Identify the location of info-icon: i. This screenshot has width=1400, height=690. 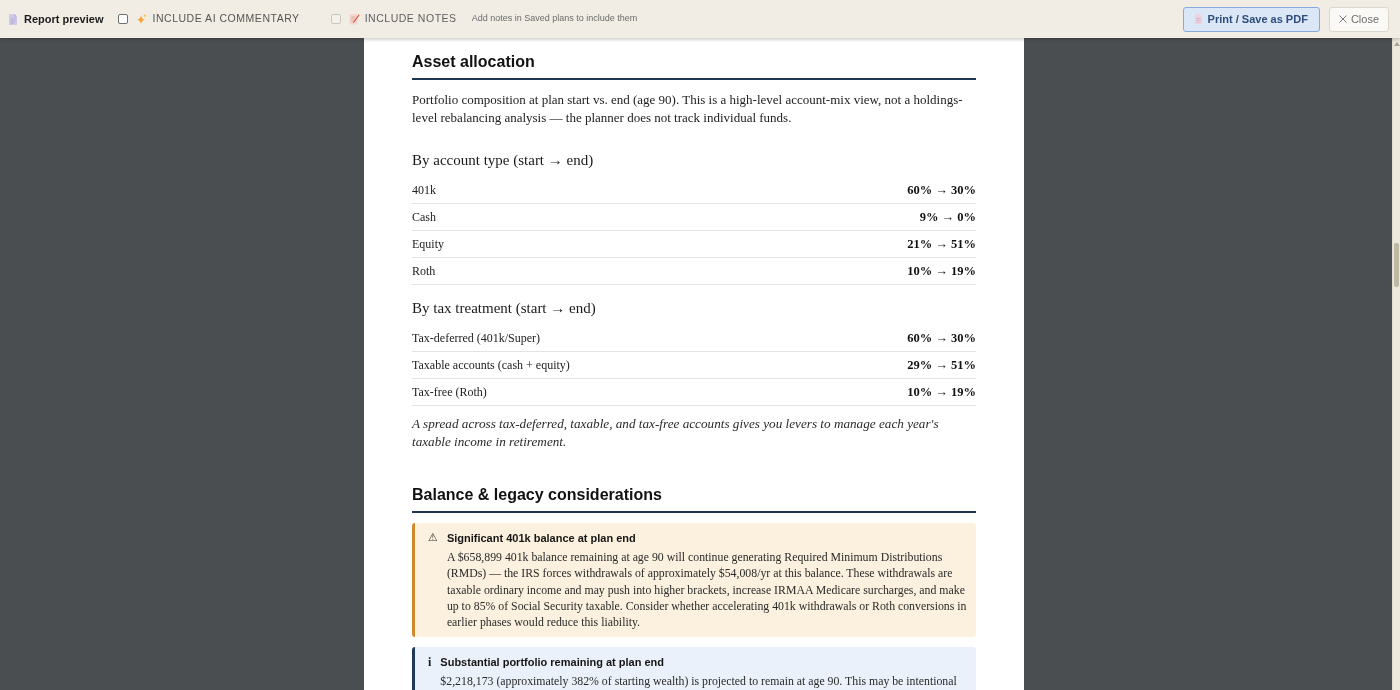
(430, 672).